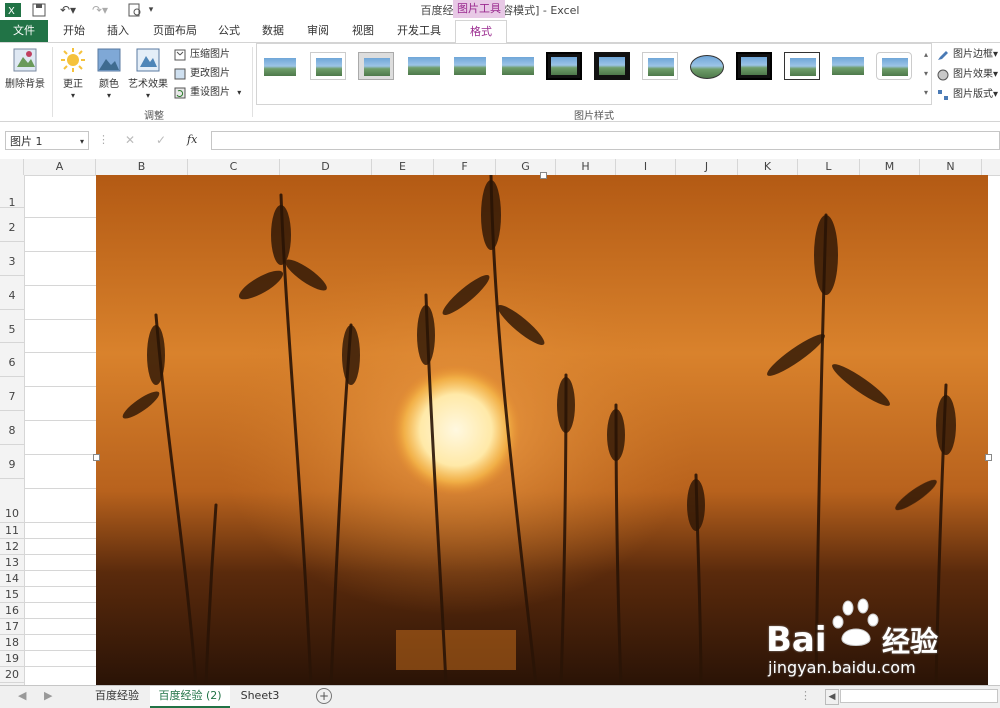 This screenshot has width=1000, height=708. Describe the element at coordinates (142, 167) in the screenshot. I see `column-header: B` at that location.